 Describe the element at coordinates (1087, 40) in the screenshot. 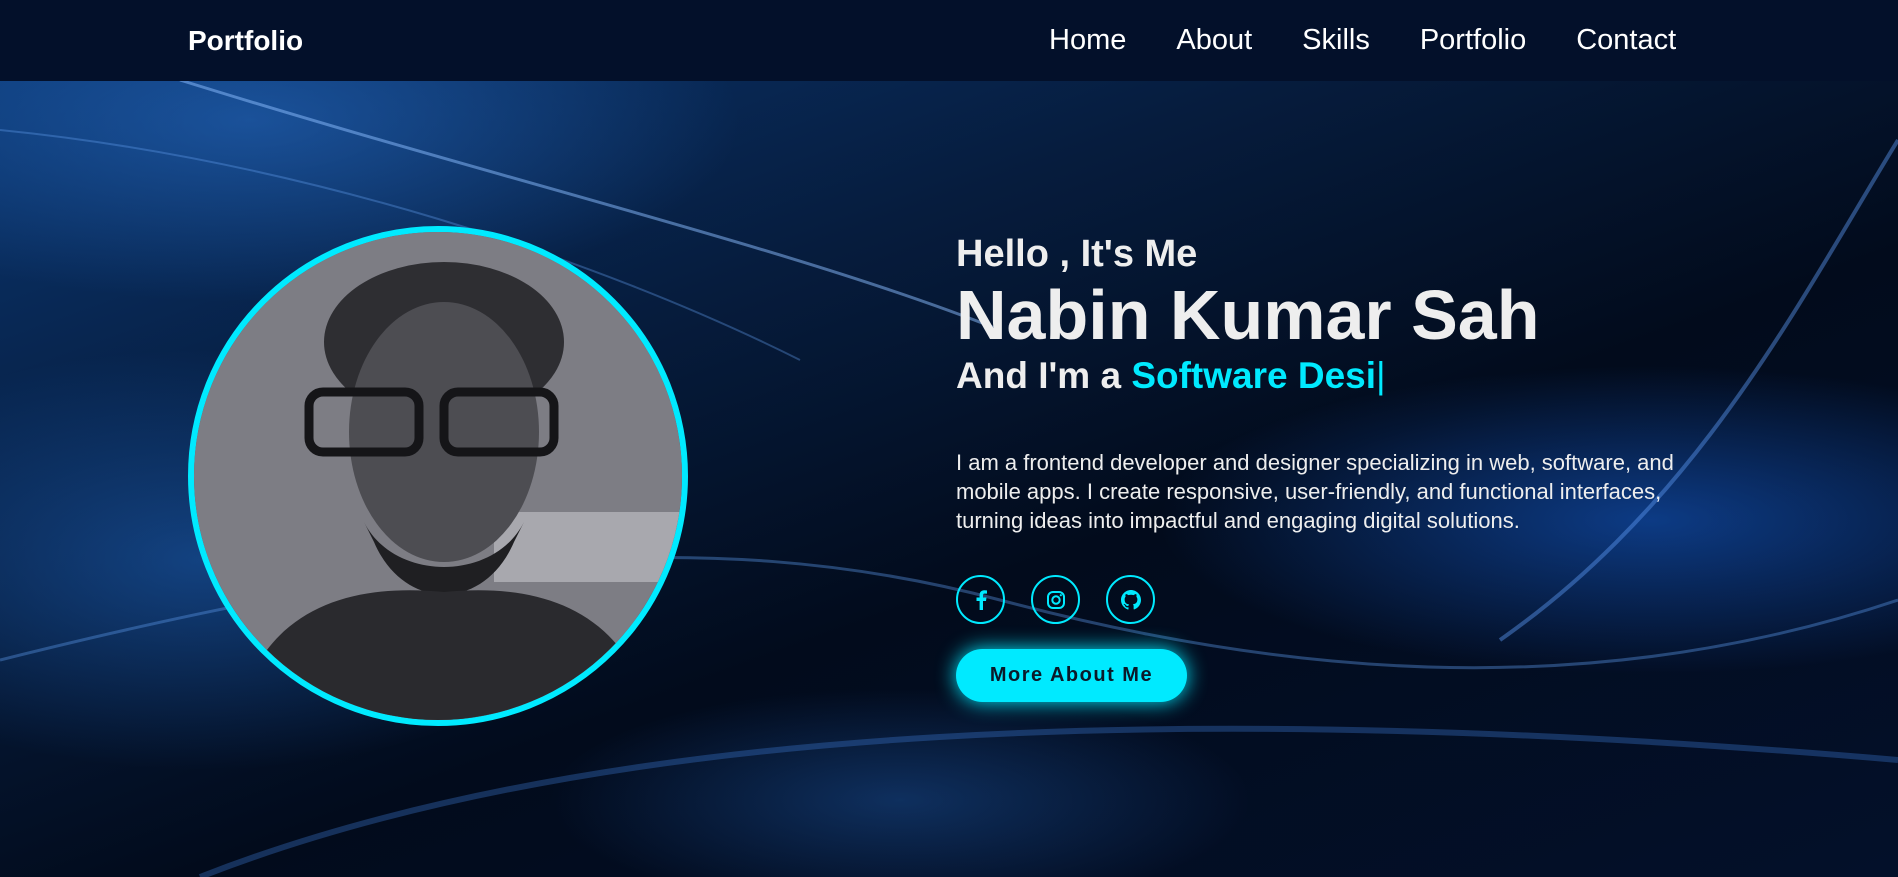

I see `nav-home: Home` at that location.